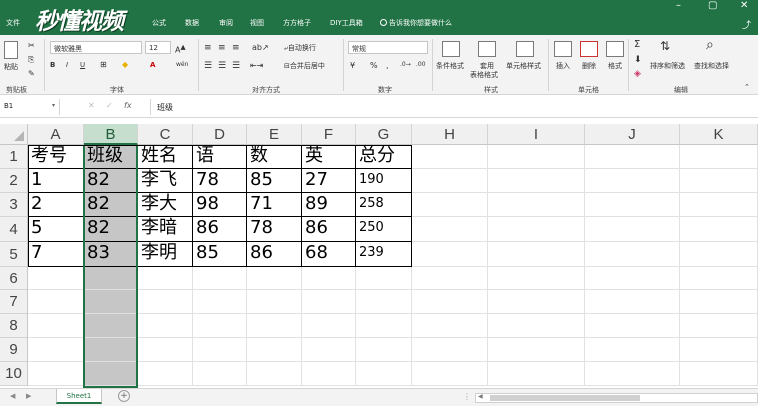  I want to click on conditional-format-button: 条件格式, so click(450, 66).